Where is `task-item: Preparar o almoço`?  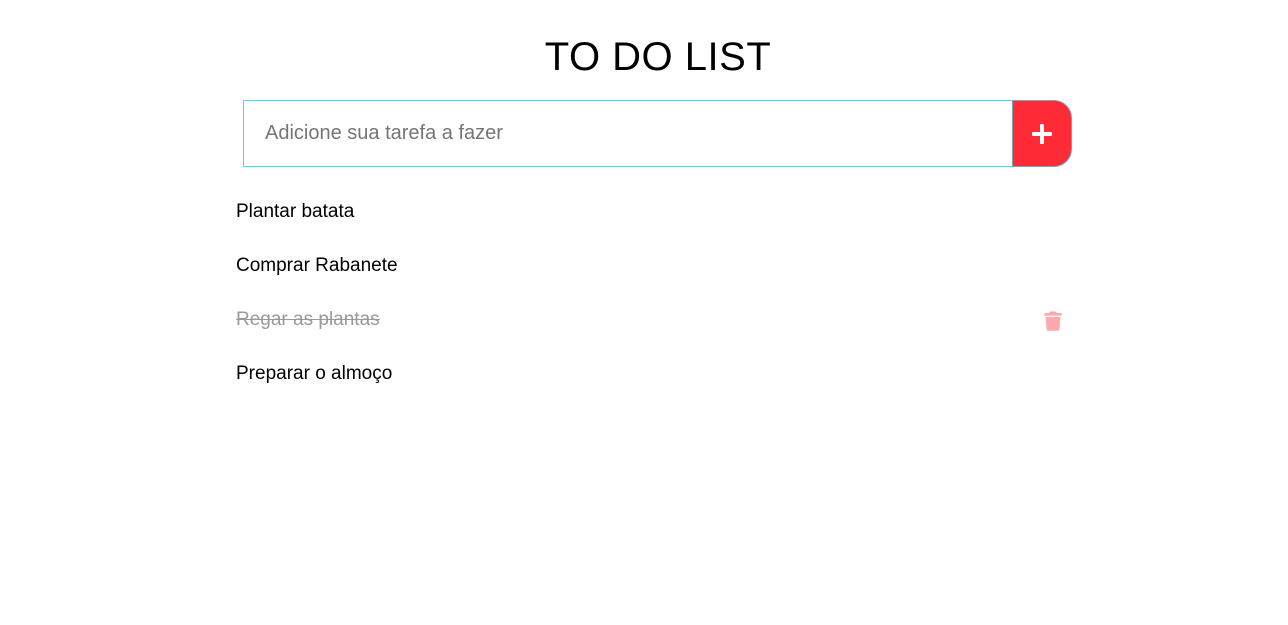 task-item: Preparar o almoço is located at coordinates (654, 381).